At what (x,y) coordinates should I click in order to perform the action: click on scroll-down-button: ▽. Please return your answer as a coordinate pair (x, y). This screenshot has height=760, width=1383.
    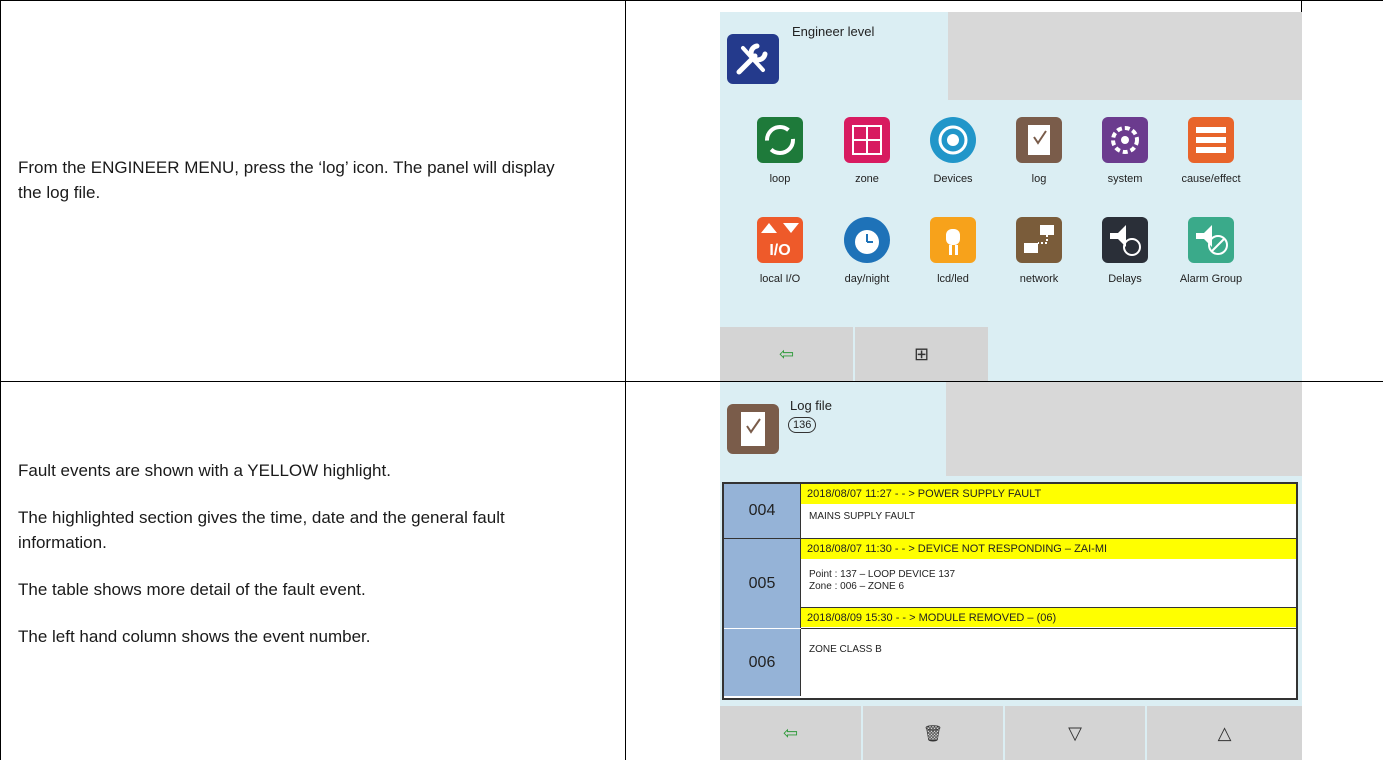
    Looking at the image, I should click on (1075, 733).